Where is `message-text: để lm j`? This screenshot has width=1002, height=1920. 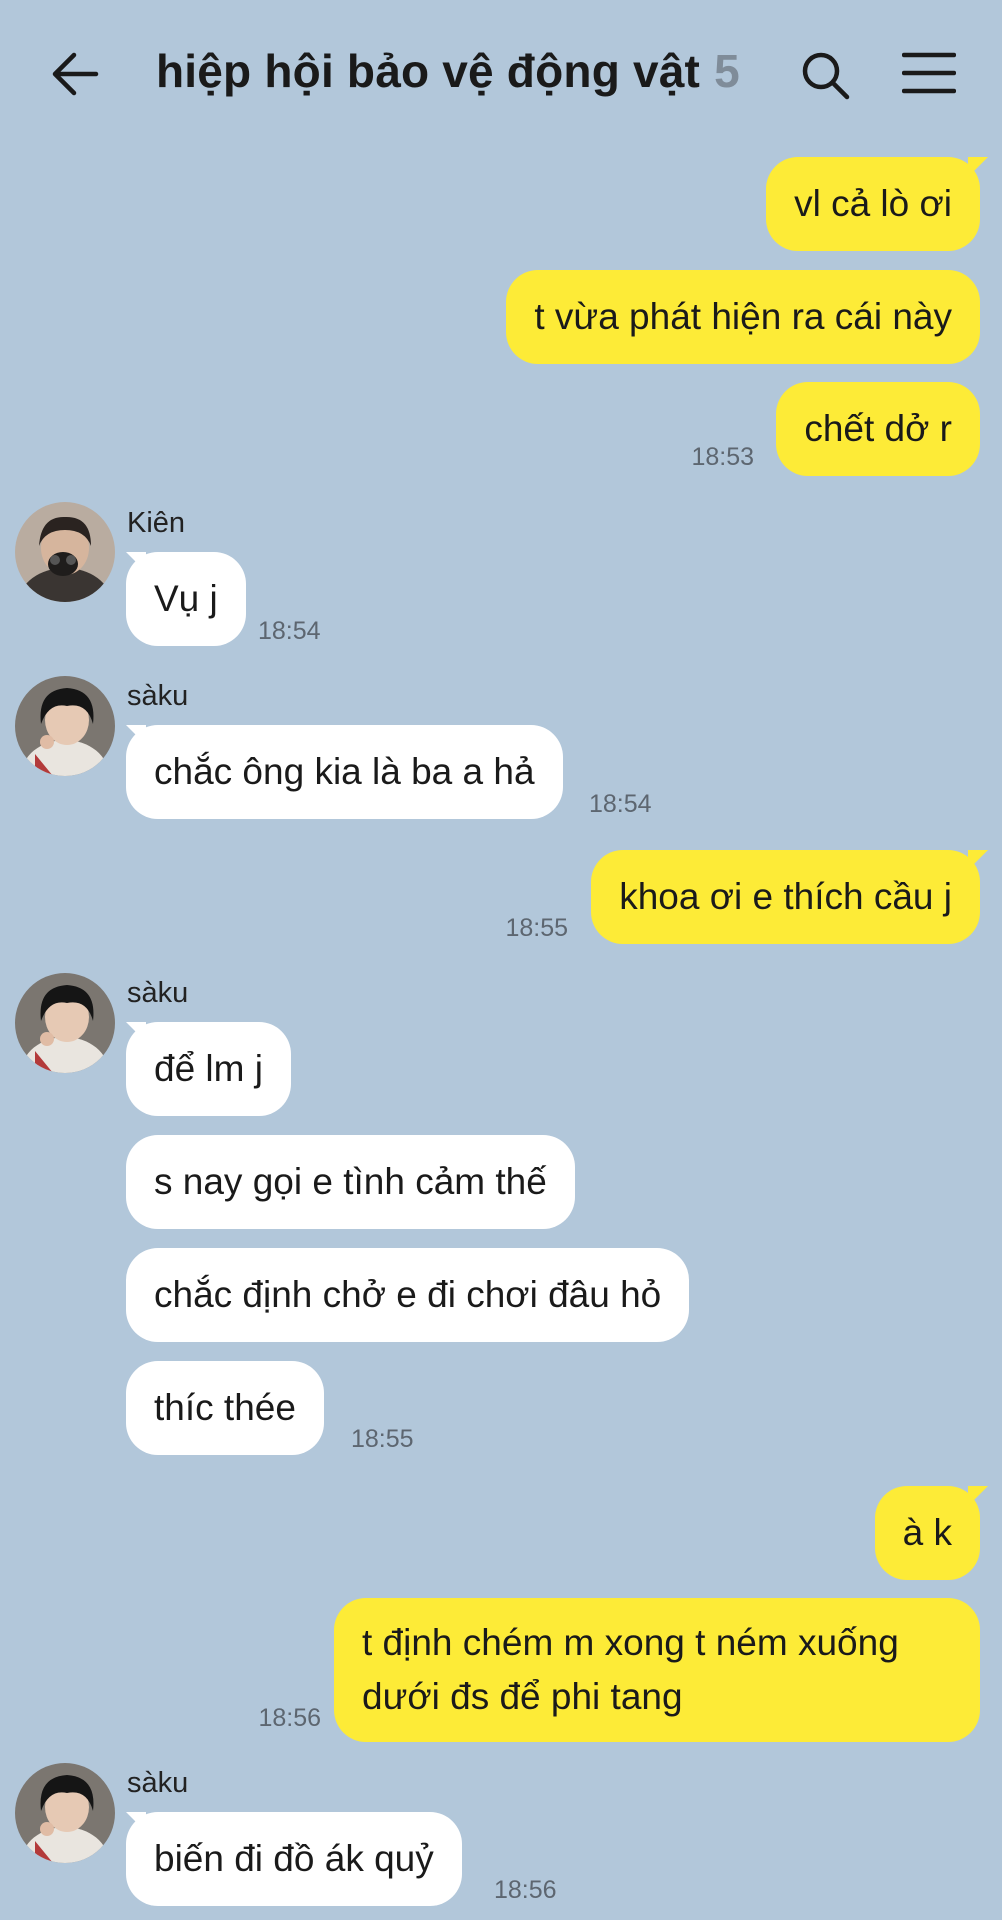
message-text: để lm j is located at coordinates (208, 1068).